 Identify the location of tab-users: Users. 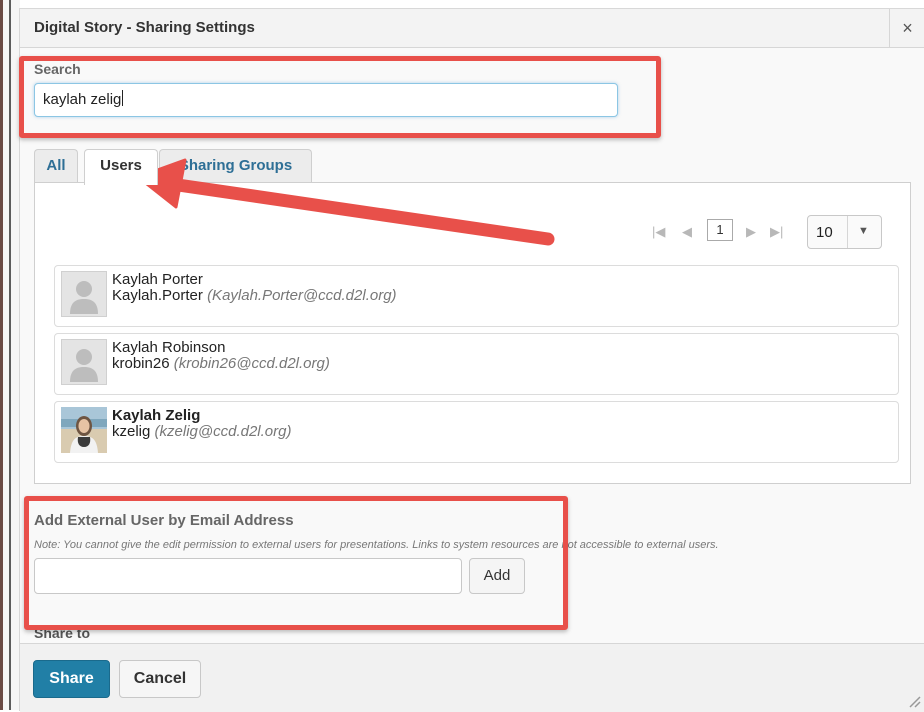
(121, 167).